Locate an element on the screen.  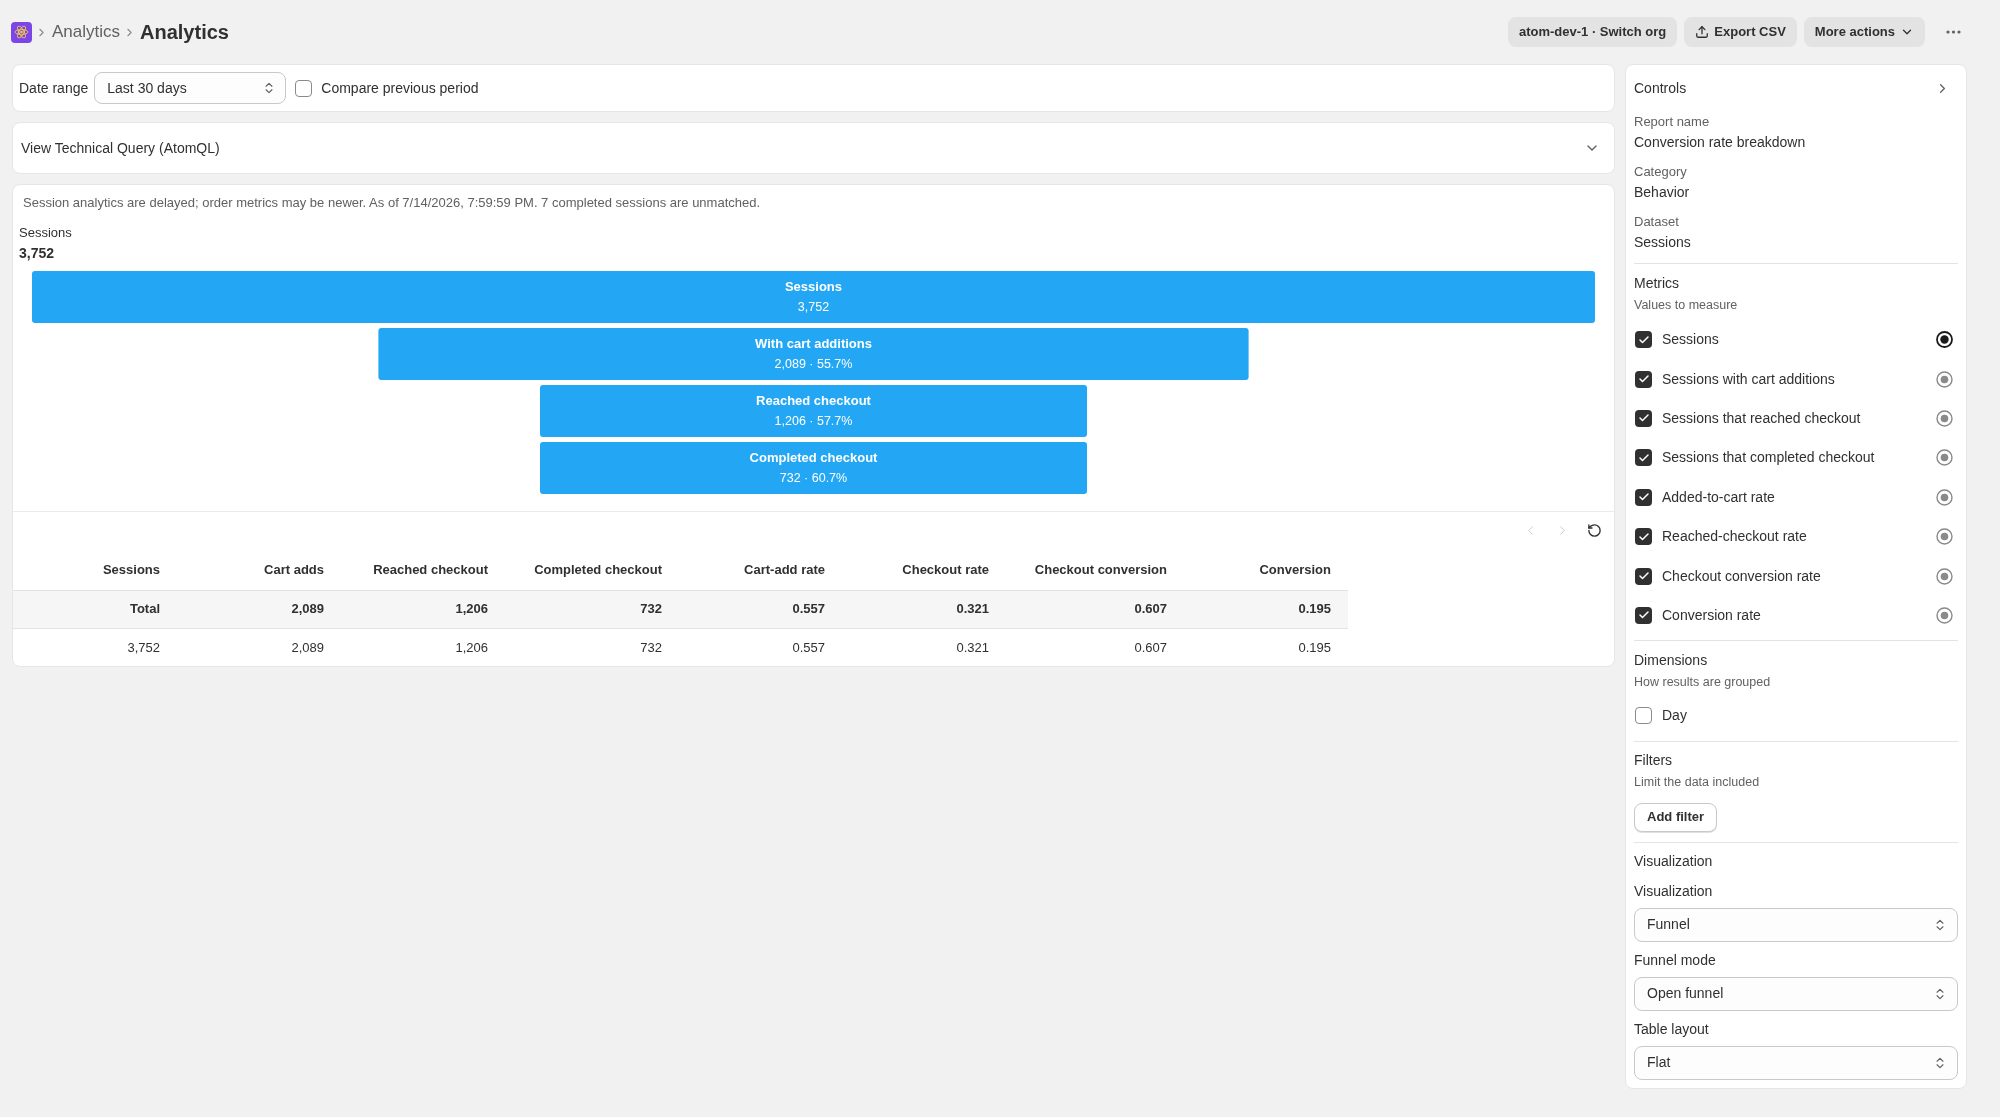
atom-logo-icon is located at coordinates (21, 32).